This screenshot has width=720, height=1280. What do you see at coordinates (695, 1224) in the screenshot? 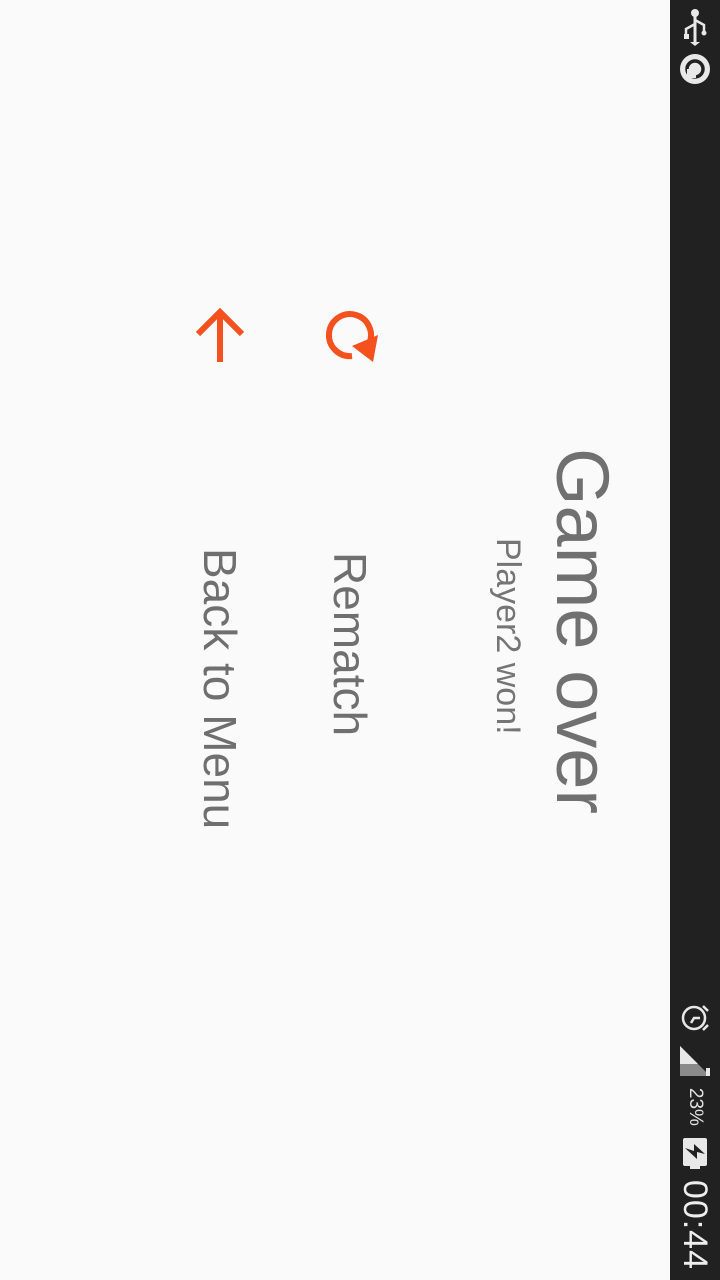
I see `clock: 00:44` at bounding box center [695, 1224].